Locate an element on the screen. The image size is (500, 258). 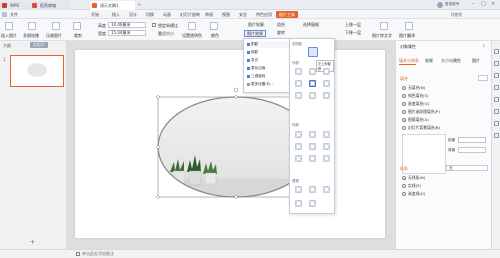
menu-special: 特色应用 is located at coordinates (264, 14).